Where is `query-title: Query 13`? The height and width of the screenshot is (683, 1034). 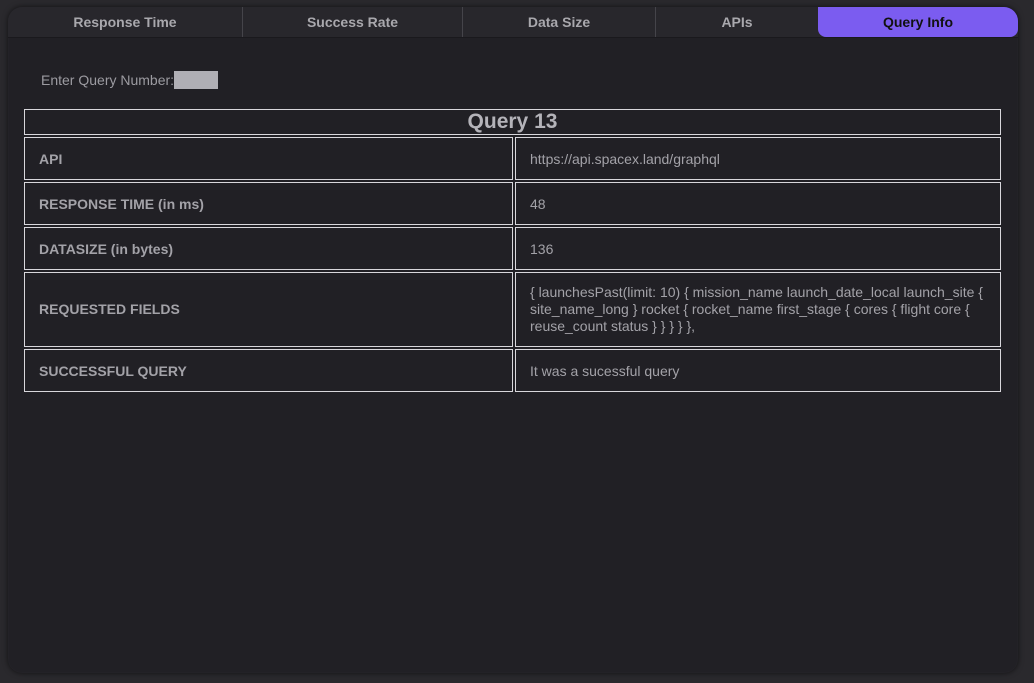
query-title: Query 13 is located at coordinates (512, 122).